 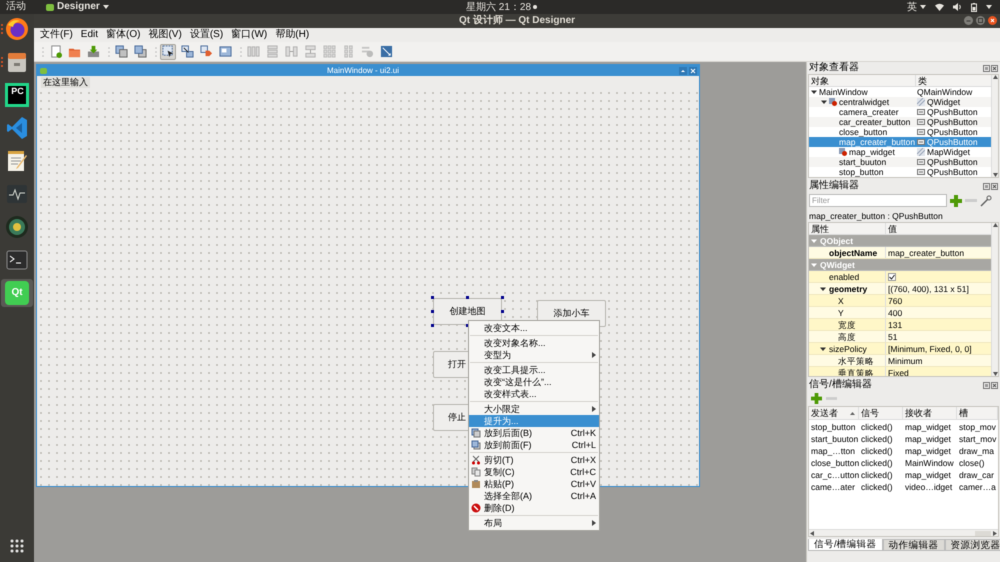 What do you see at coordinates (583, 484) in the screenshot?
I see `shortcut-label: Ctrl+V` at bounding box center [583, 484].